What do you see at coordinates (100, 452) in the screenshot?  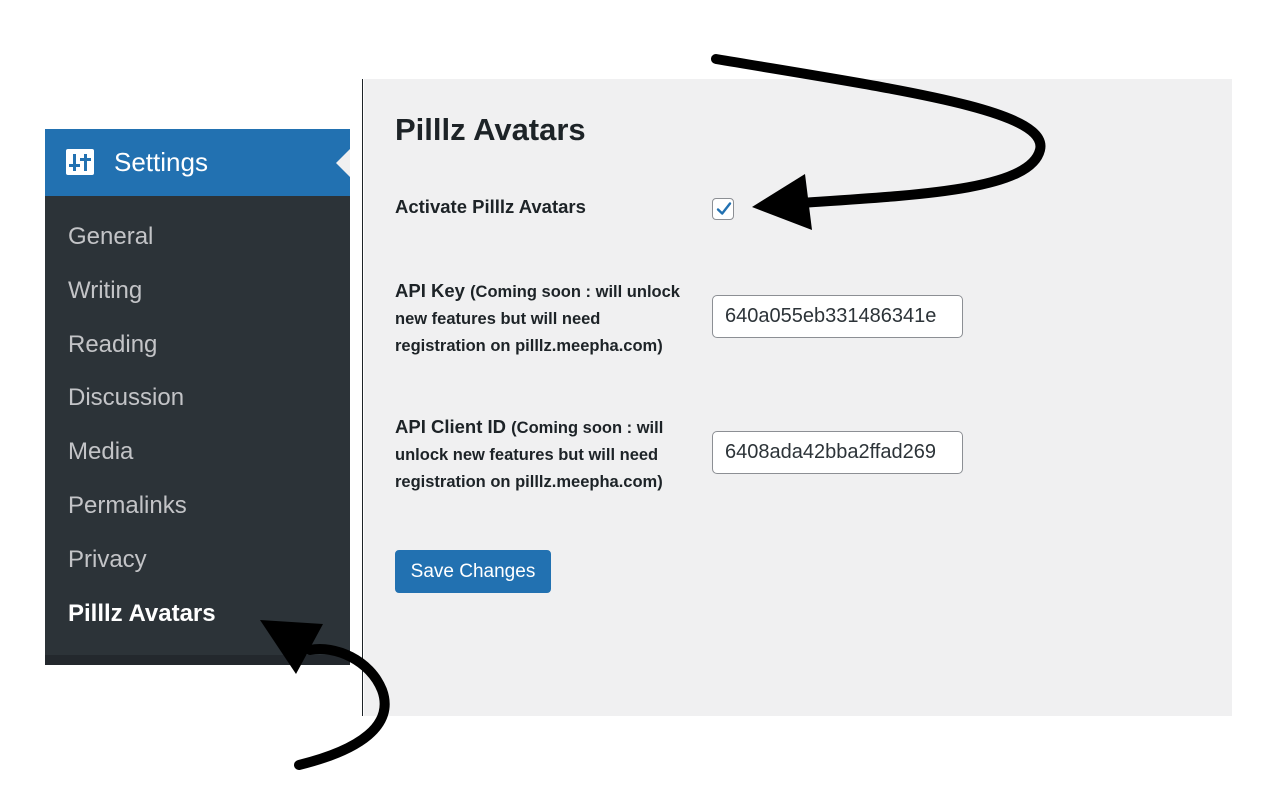 I see `submenu-item-media: Media` at bounding box center [100, 452].